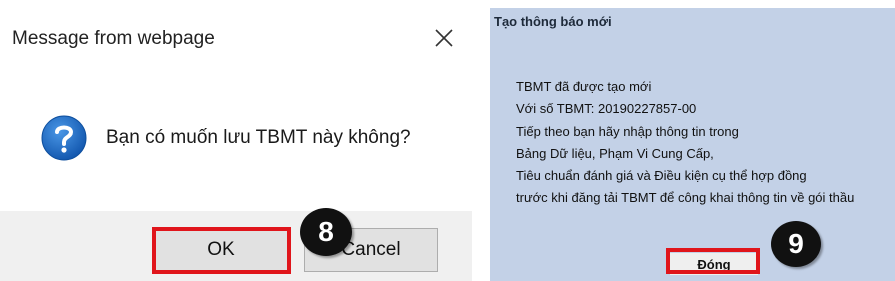 This screenshot has height=281, width=895. What do you see at coordinates (553, 21) in the screenshot?
I see `notification-title: Tạo thông báo mới` at bounding box center [553, 21].